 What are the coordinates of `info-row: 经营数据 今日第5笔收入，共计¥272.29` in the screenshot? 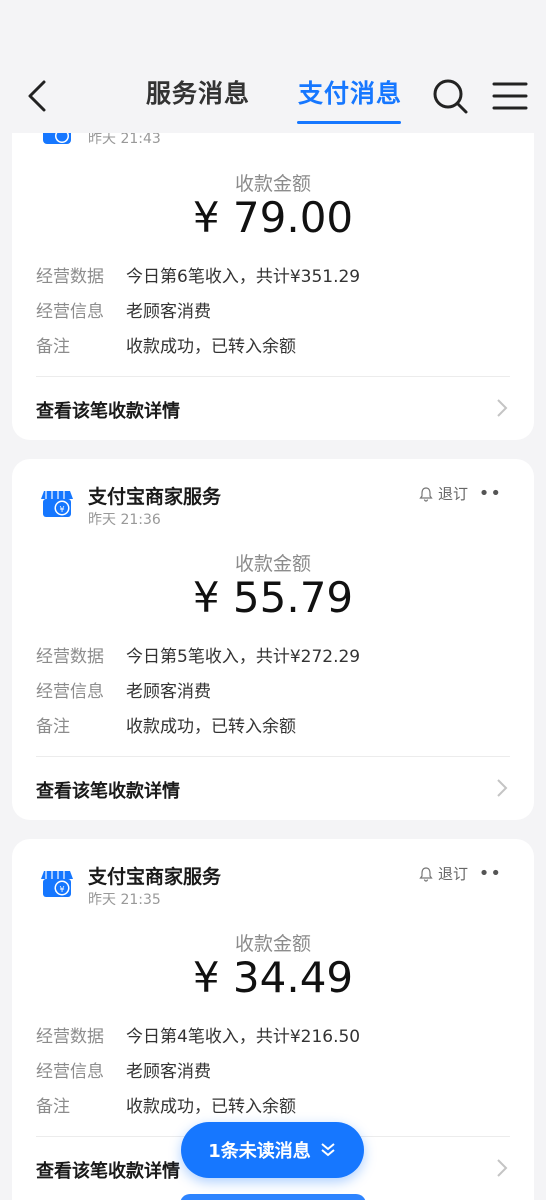 It's located at (198, 654).